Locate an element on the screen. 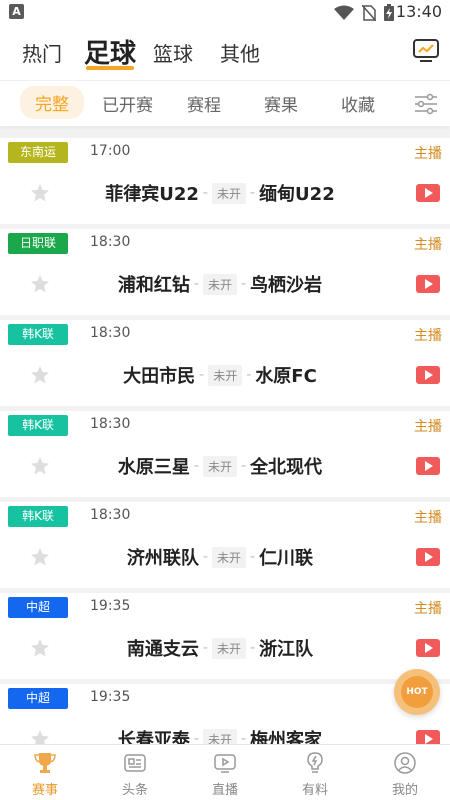 This screenshot has width=450, height=800. tab-other: 其他 is located at coordinates (240, 52).